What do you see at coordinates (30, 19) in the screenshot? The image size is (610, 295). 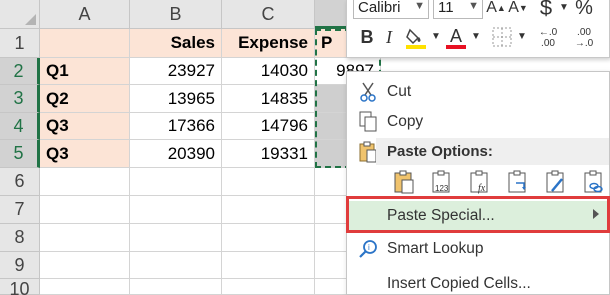 I see `select-all-icon` at bounding box center [30, 19].